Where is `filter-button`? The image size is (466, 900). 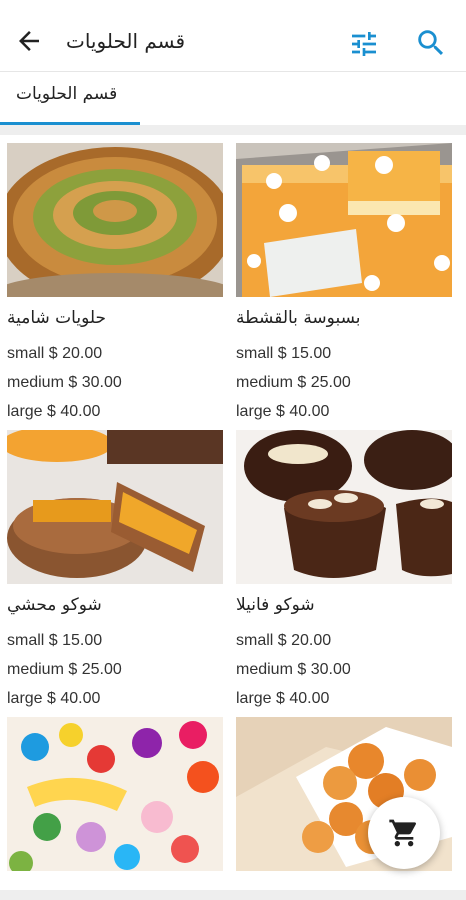 filter-button is located at coordinates (364, 44).